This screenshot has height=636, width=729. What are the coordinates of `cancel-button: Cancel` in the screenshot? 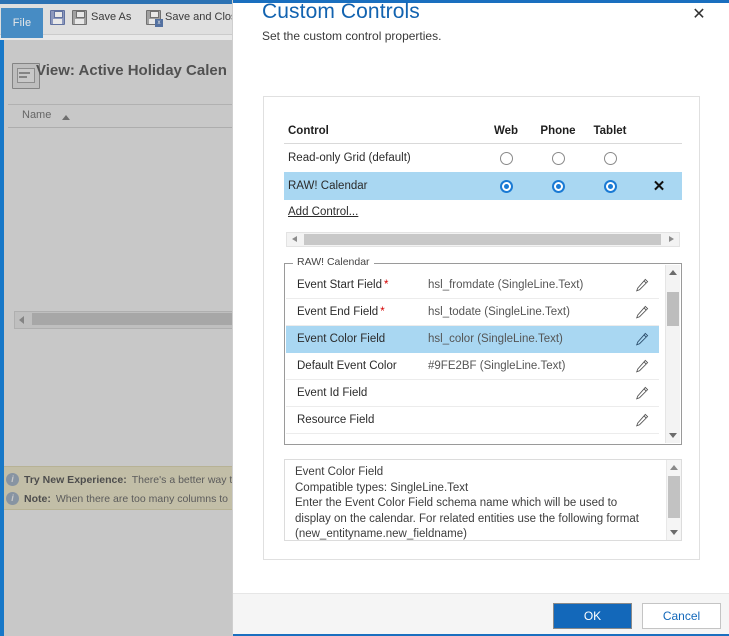 It's located at (681, 616).